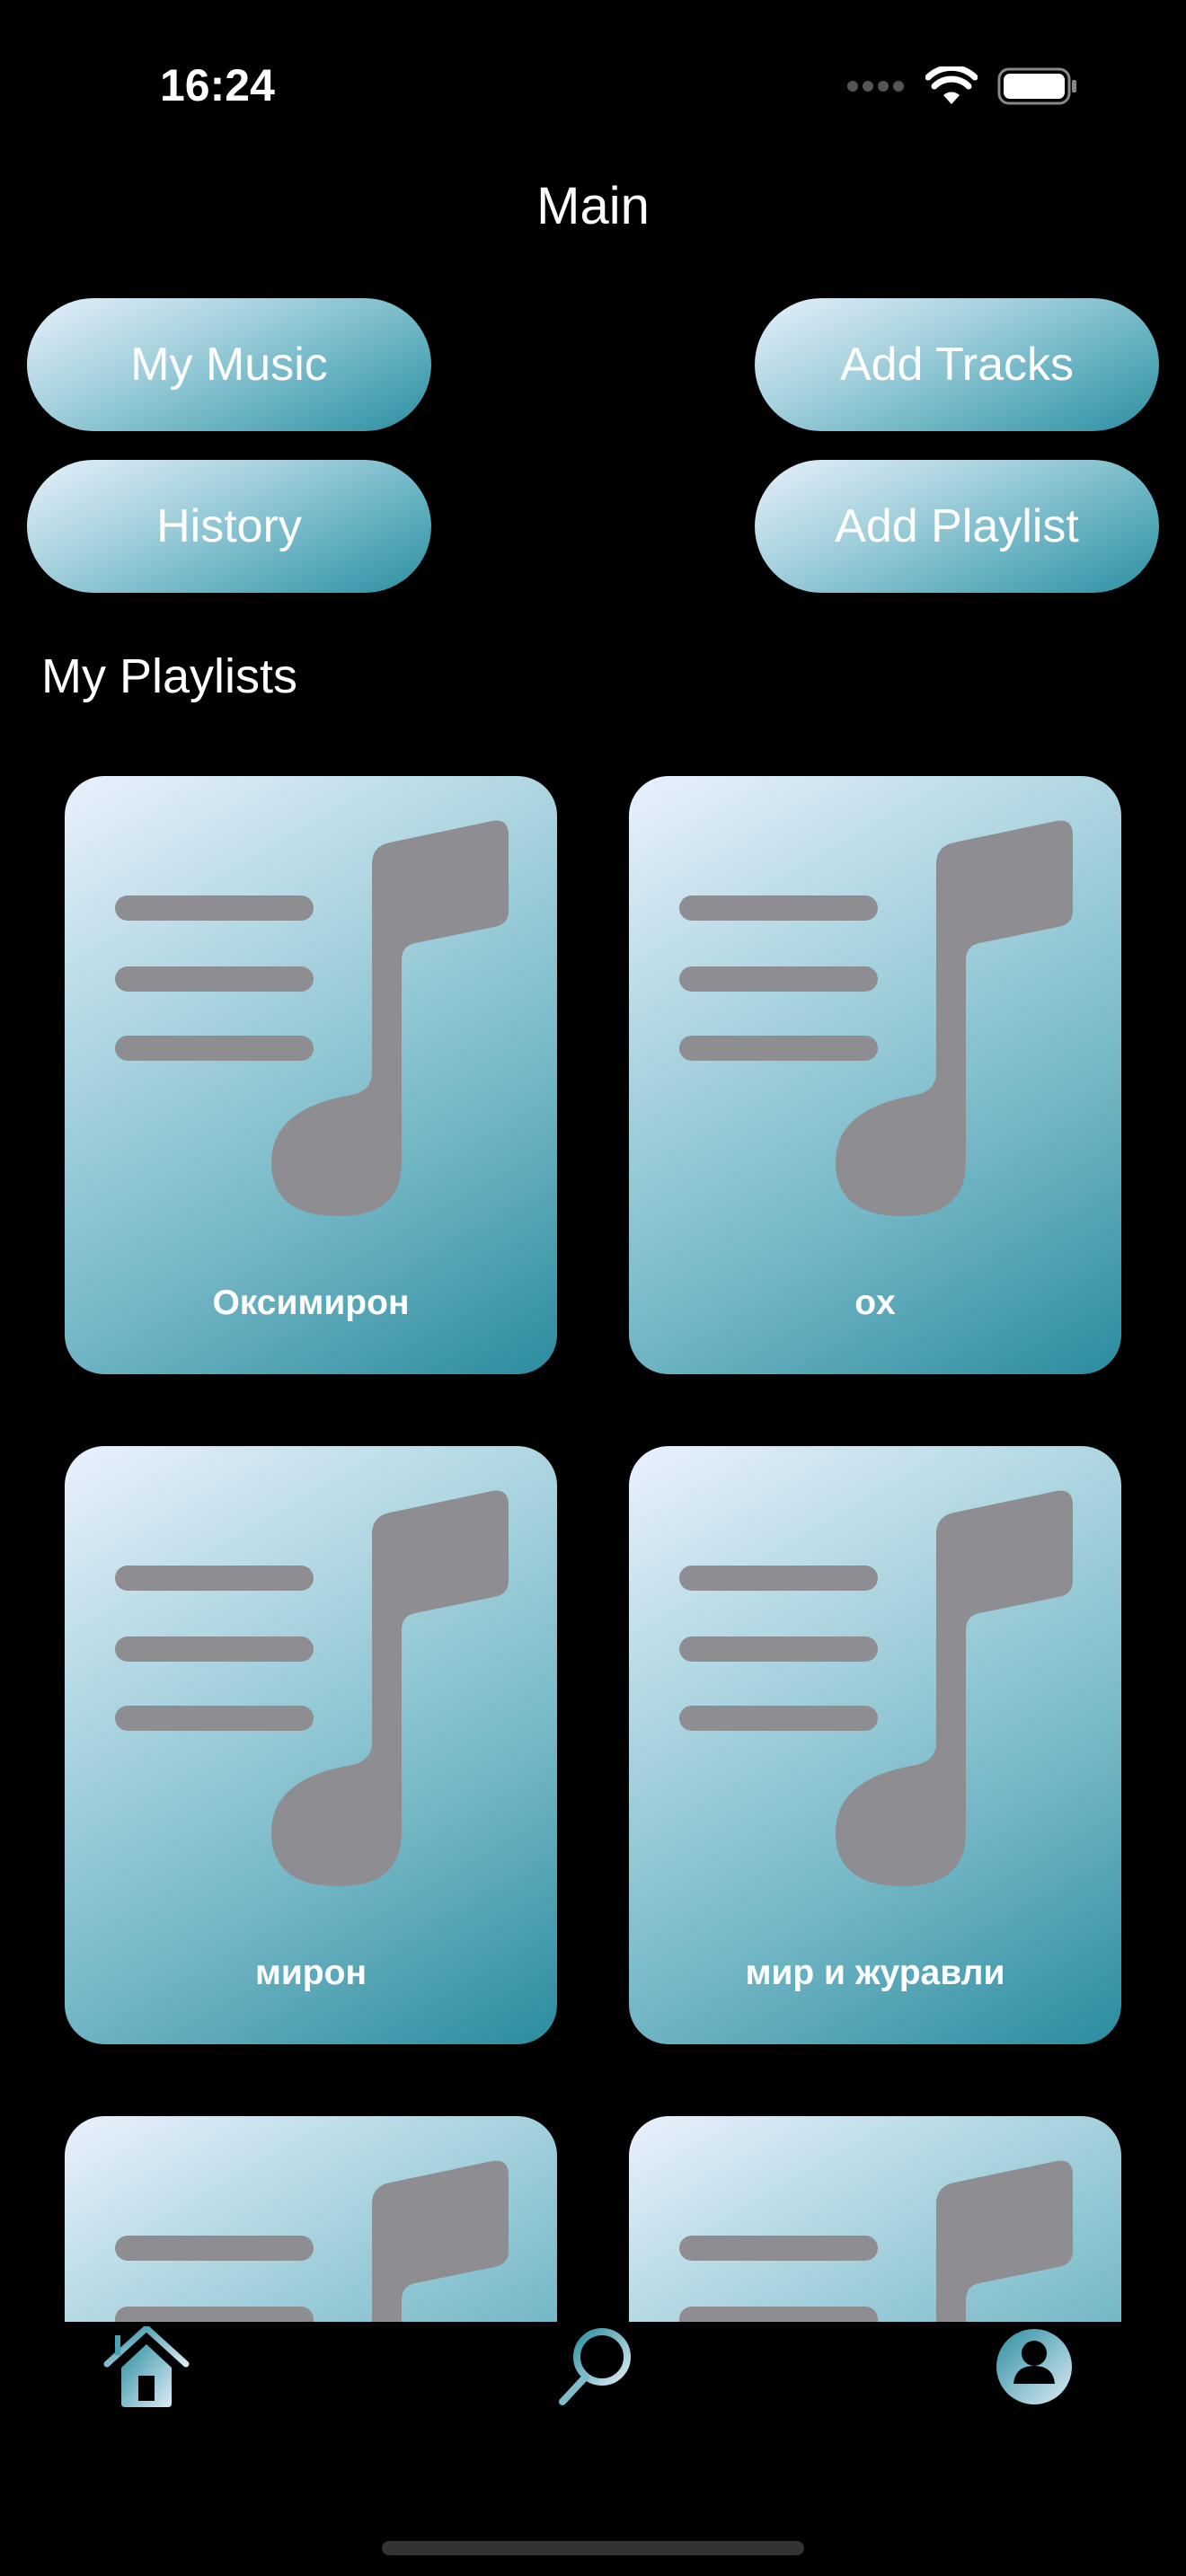 The height and width of the screenshot is (2576, 1186). What do you see at coordinates (957, 364) in the screenshot?
I see `add-tracks-button: Add Tracks` at bounding box center [957, 364].